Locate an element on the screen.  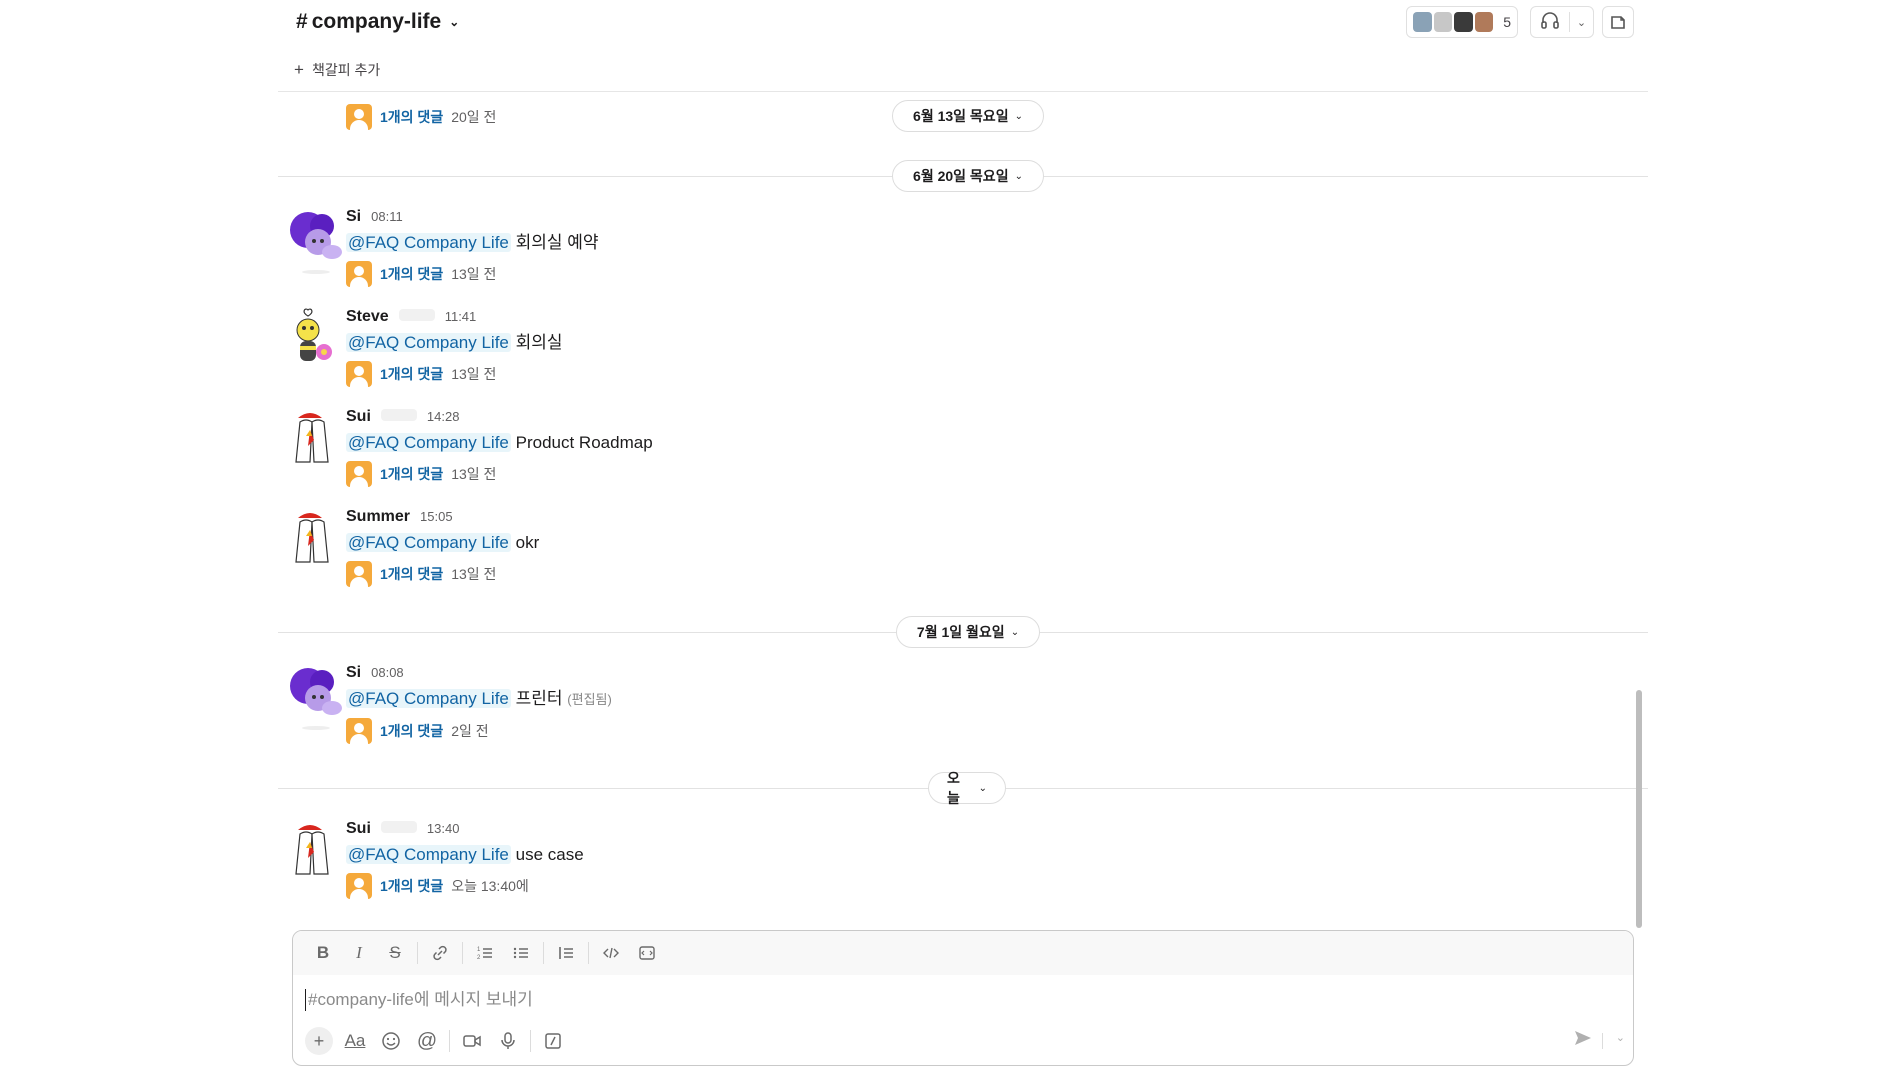
strikethrough-icon: S is located at coordinates (395, 953).